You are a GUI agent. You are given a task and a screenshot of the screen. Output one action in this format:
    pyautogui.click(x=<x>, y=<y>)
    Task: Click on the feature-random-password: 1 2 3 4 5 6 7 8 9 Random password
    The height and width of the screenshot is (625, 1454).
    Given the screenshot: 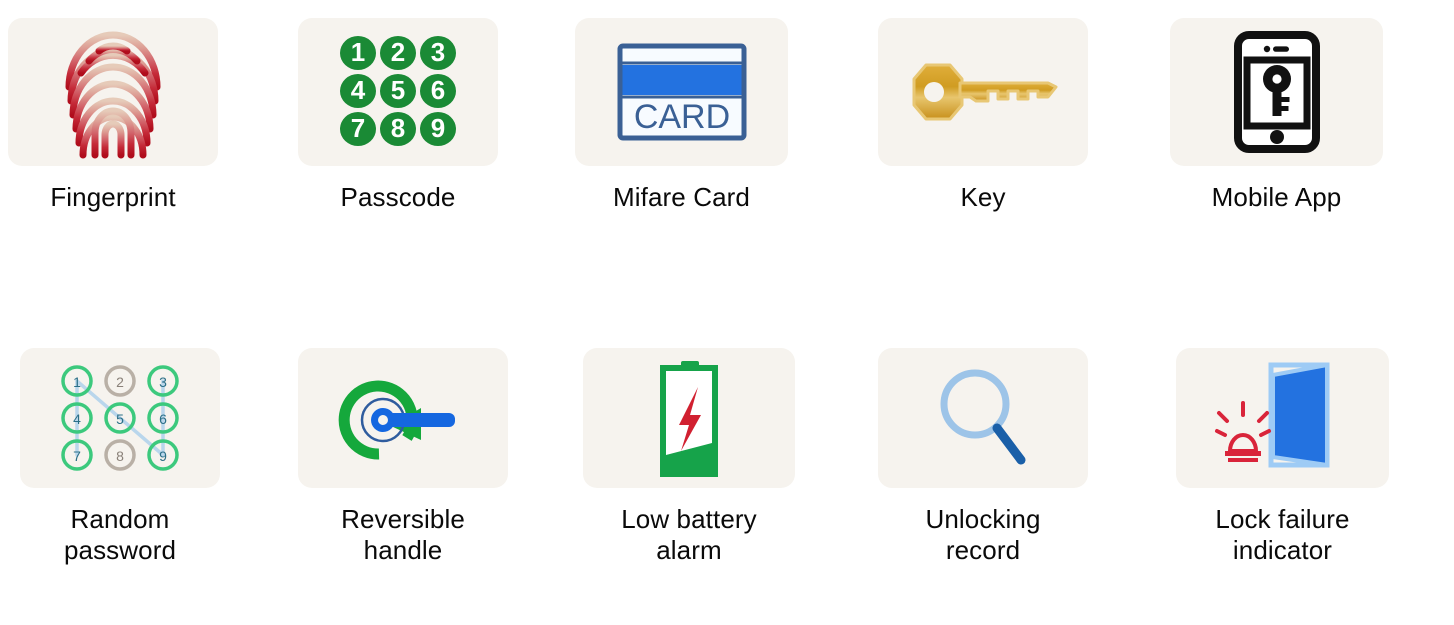 What is the action you would take?
    pyautogui.click(x=120, y=457)
    